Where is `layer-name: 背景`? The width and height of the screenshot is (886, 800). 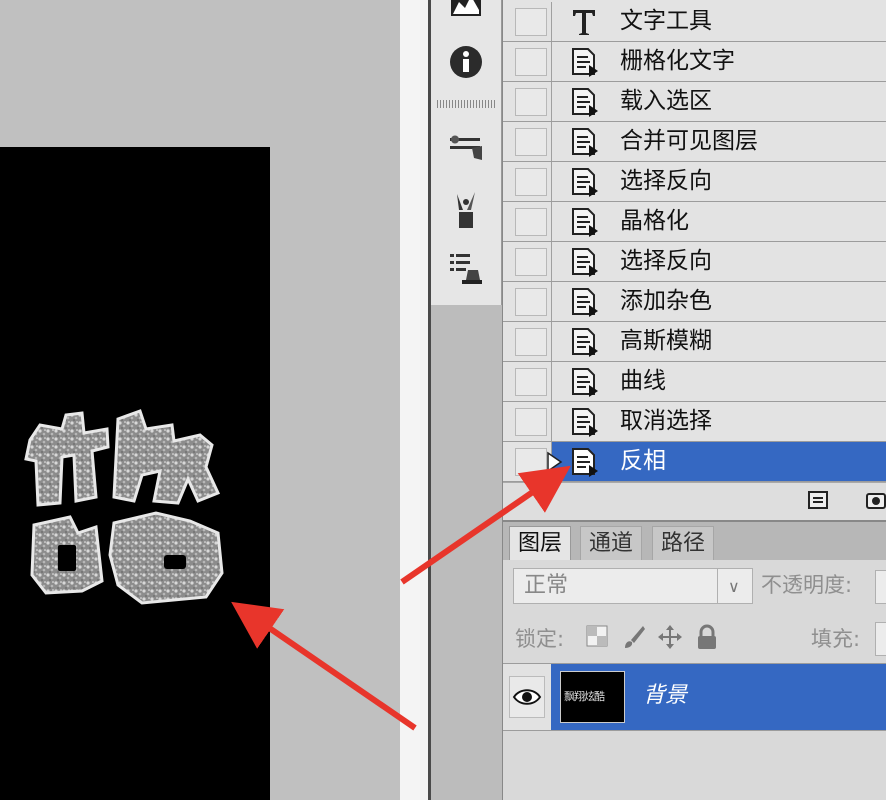 layer-name: 背景 is located at coordinates (665, 696).